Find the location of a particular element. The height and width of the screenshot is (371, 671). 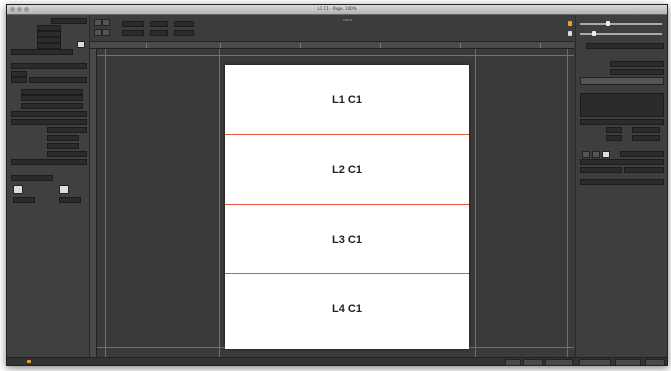

y-field is located at coordinates (133, 33).